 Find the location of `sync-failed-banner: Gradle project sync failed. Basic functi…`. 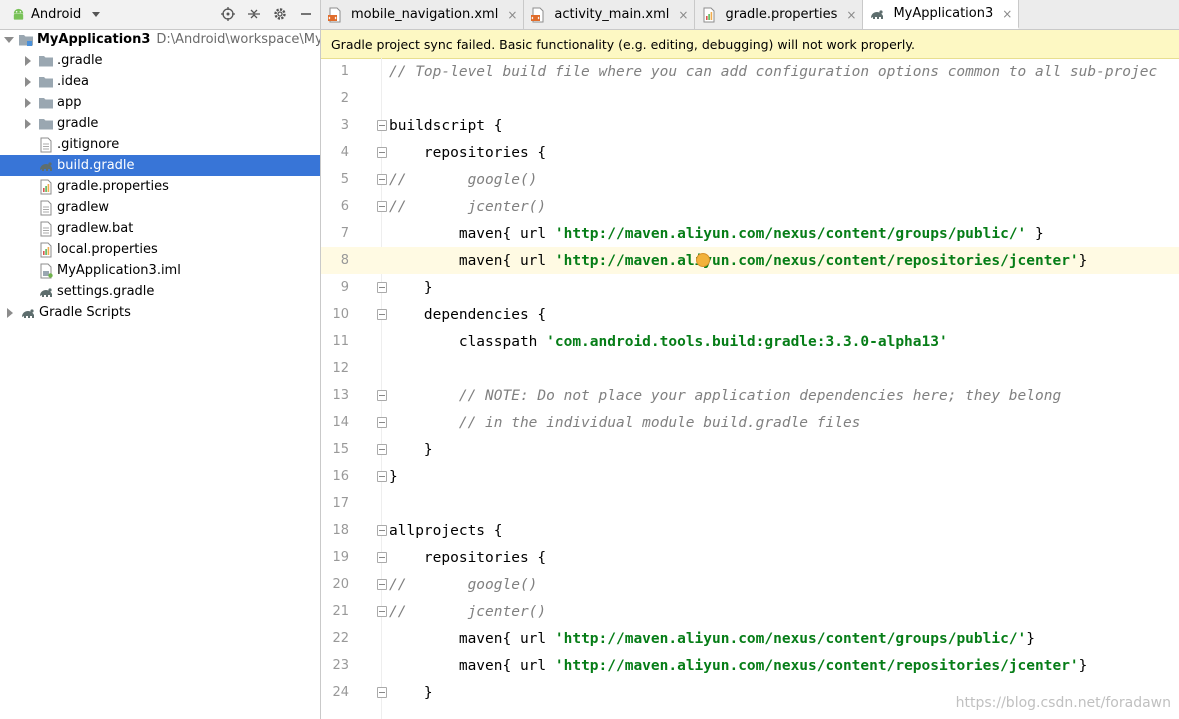

sync-failed-banner: Gradle project sync failed. Basic functi… is located at coordinates (750, 44).